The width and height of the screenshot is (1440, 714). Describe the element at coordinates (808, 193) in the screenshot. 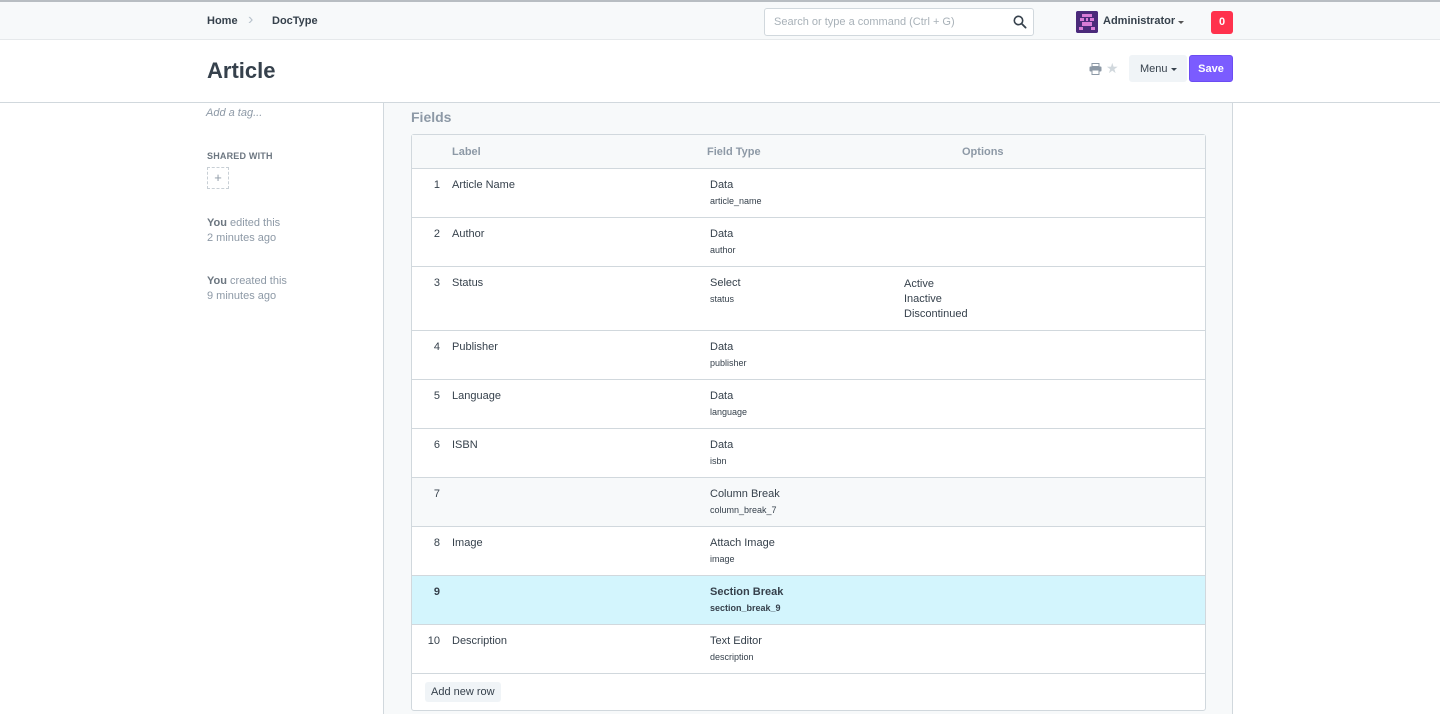

I see `table-row: 1 Article Name Data article_name` at that location.